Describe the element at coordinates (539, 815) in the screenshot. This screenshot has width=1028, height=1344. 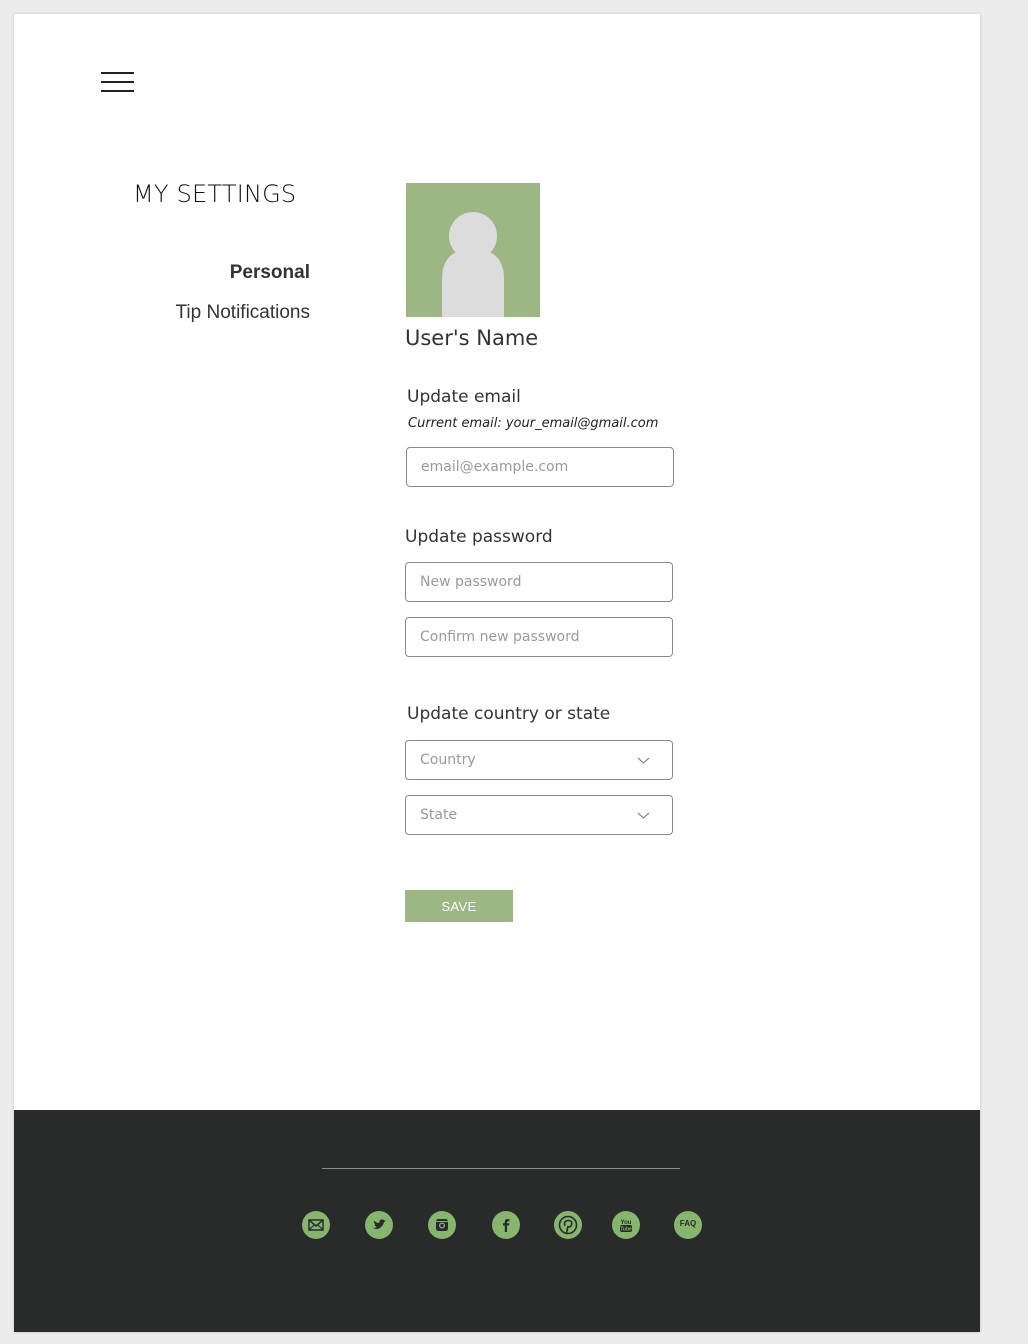
I see `state-select: State` at that location.